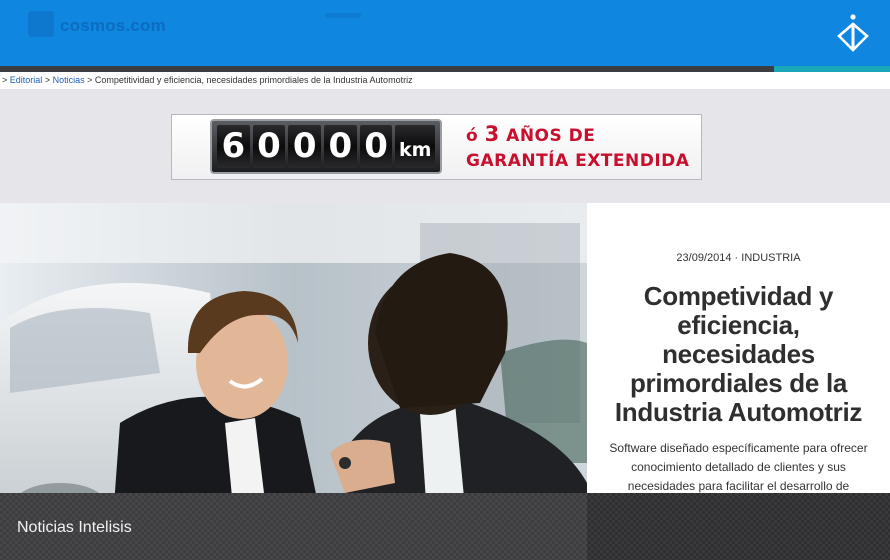 The image size is (890, 560). I want to click on odometer-unit: km, so click(415, 146).